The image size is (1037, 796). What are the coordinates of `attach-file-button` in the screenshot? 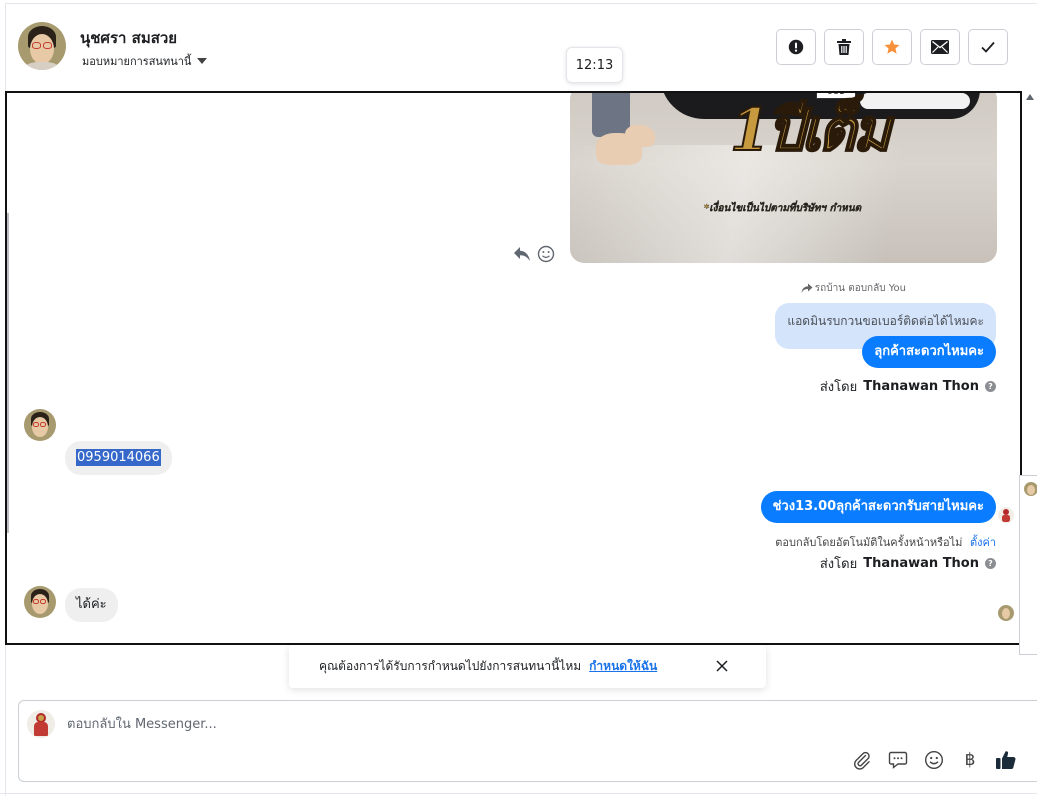 It's located at (862, 760).